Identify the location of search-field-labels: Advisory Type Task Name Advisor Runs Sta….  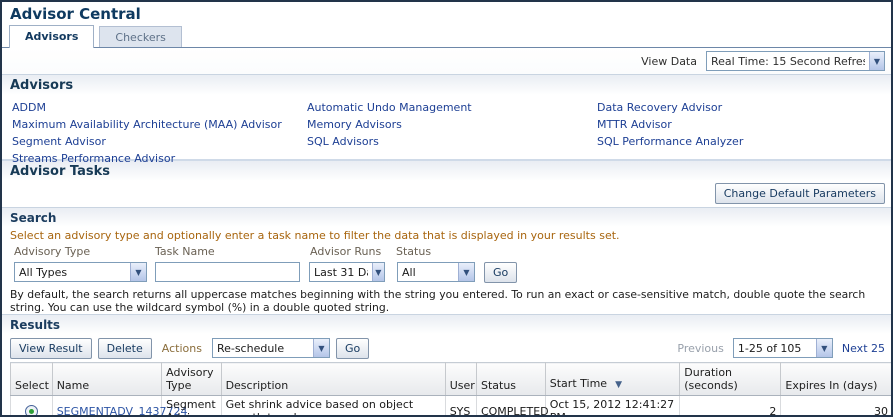
(446, 252).